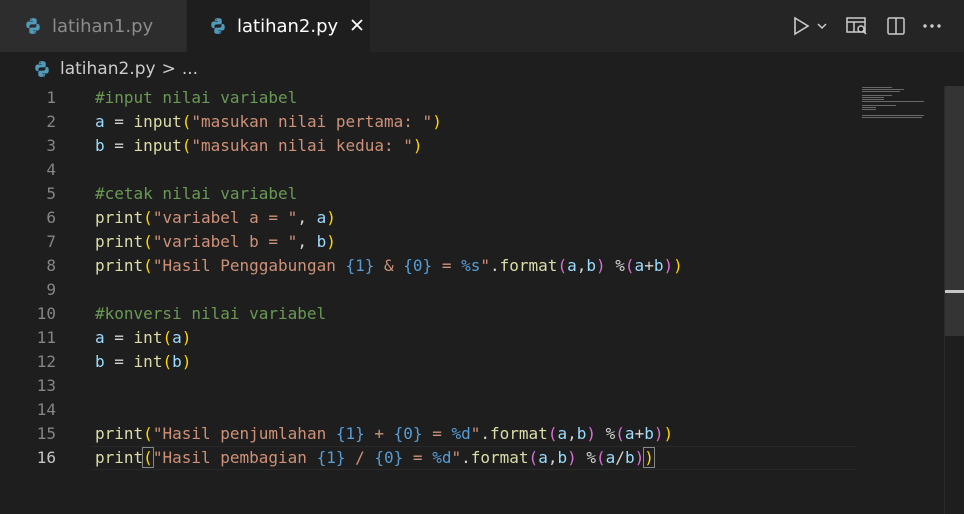 Image resolution: width=964 pixels, height=514 pixels. I want to click on vertical-scrollbar, so click(954, 300).